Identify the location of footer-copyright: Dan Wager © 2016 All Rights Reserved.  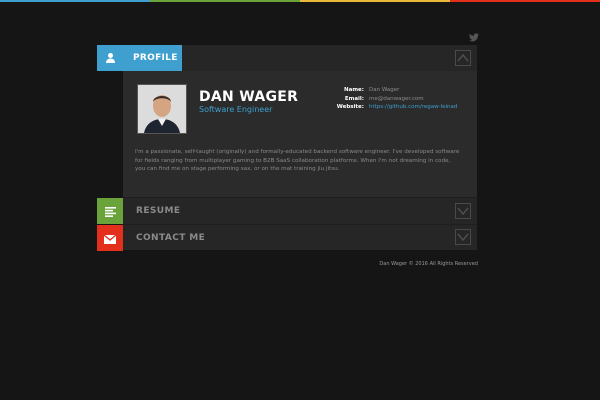
(428, 264).